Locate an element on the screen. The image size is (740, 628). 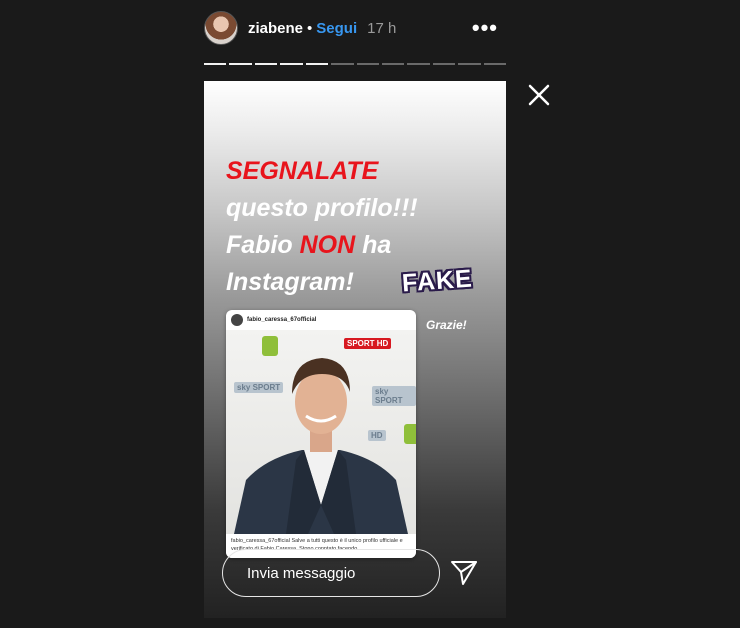
person-photo is located at coordinates (321, 446).